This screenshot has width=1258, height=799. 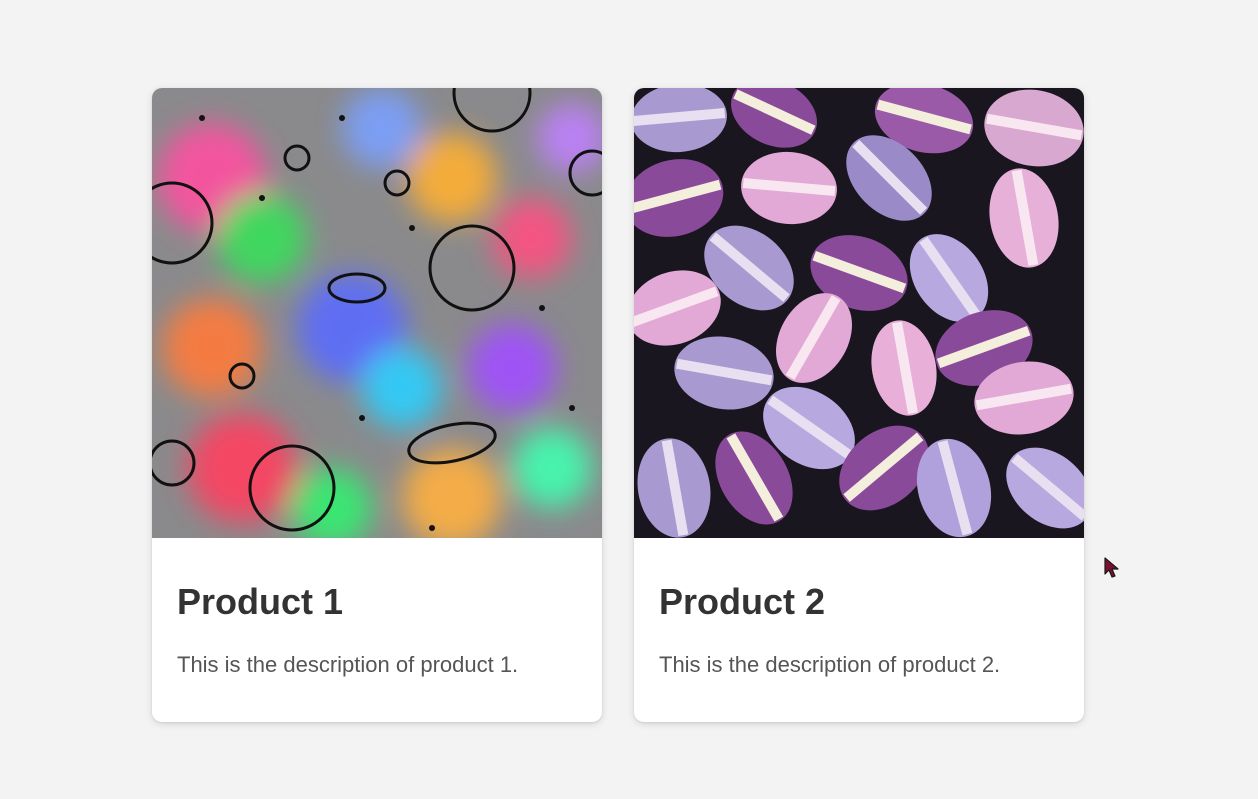 I want to click on product-1-title: Product 1, so click(x=260, y=601).